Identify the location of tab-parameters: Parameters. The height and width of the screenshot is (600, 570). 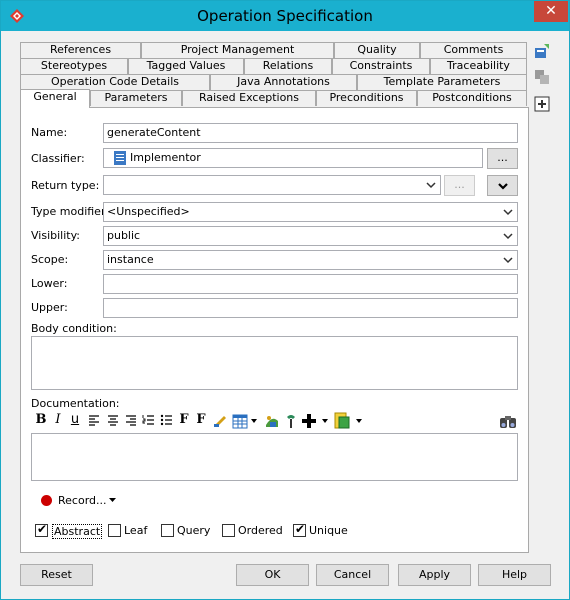
(136, 98).